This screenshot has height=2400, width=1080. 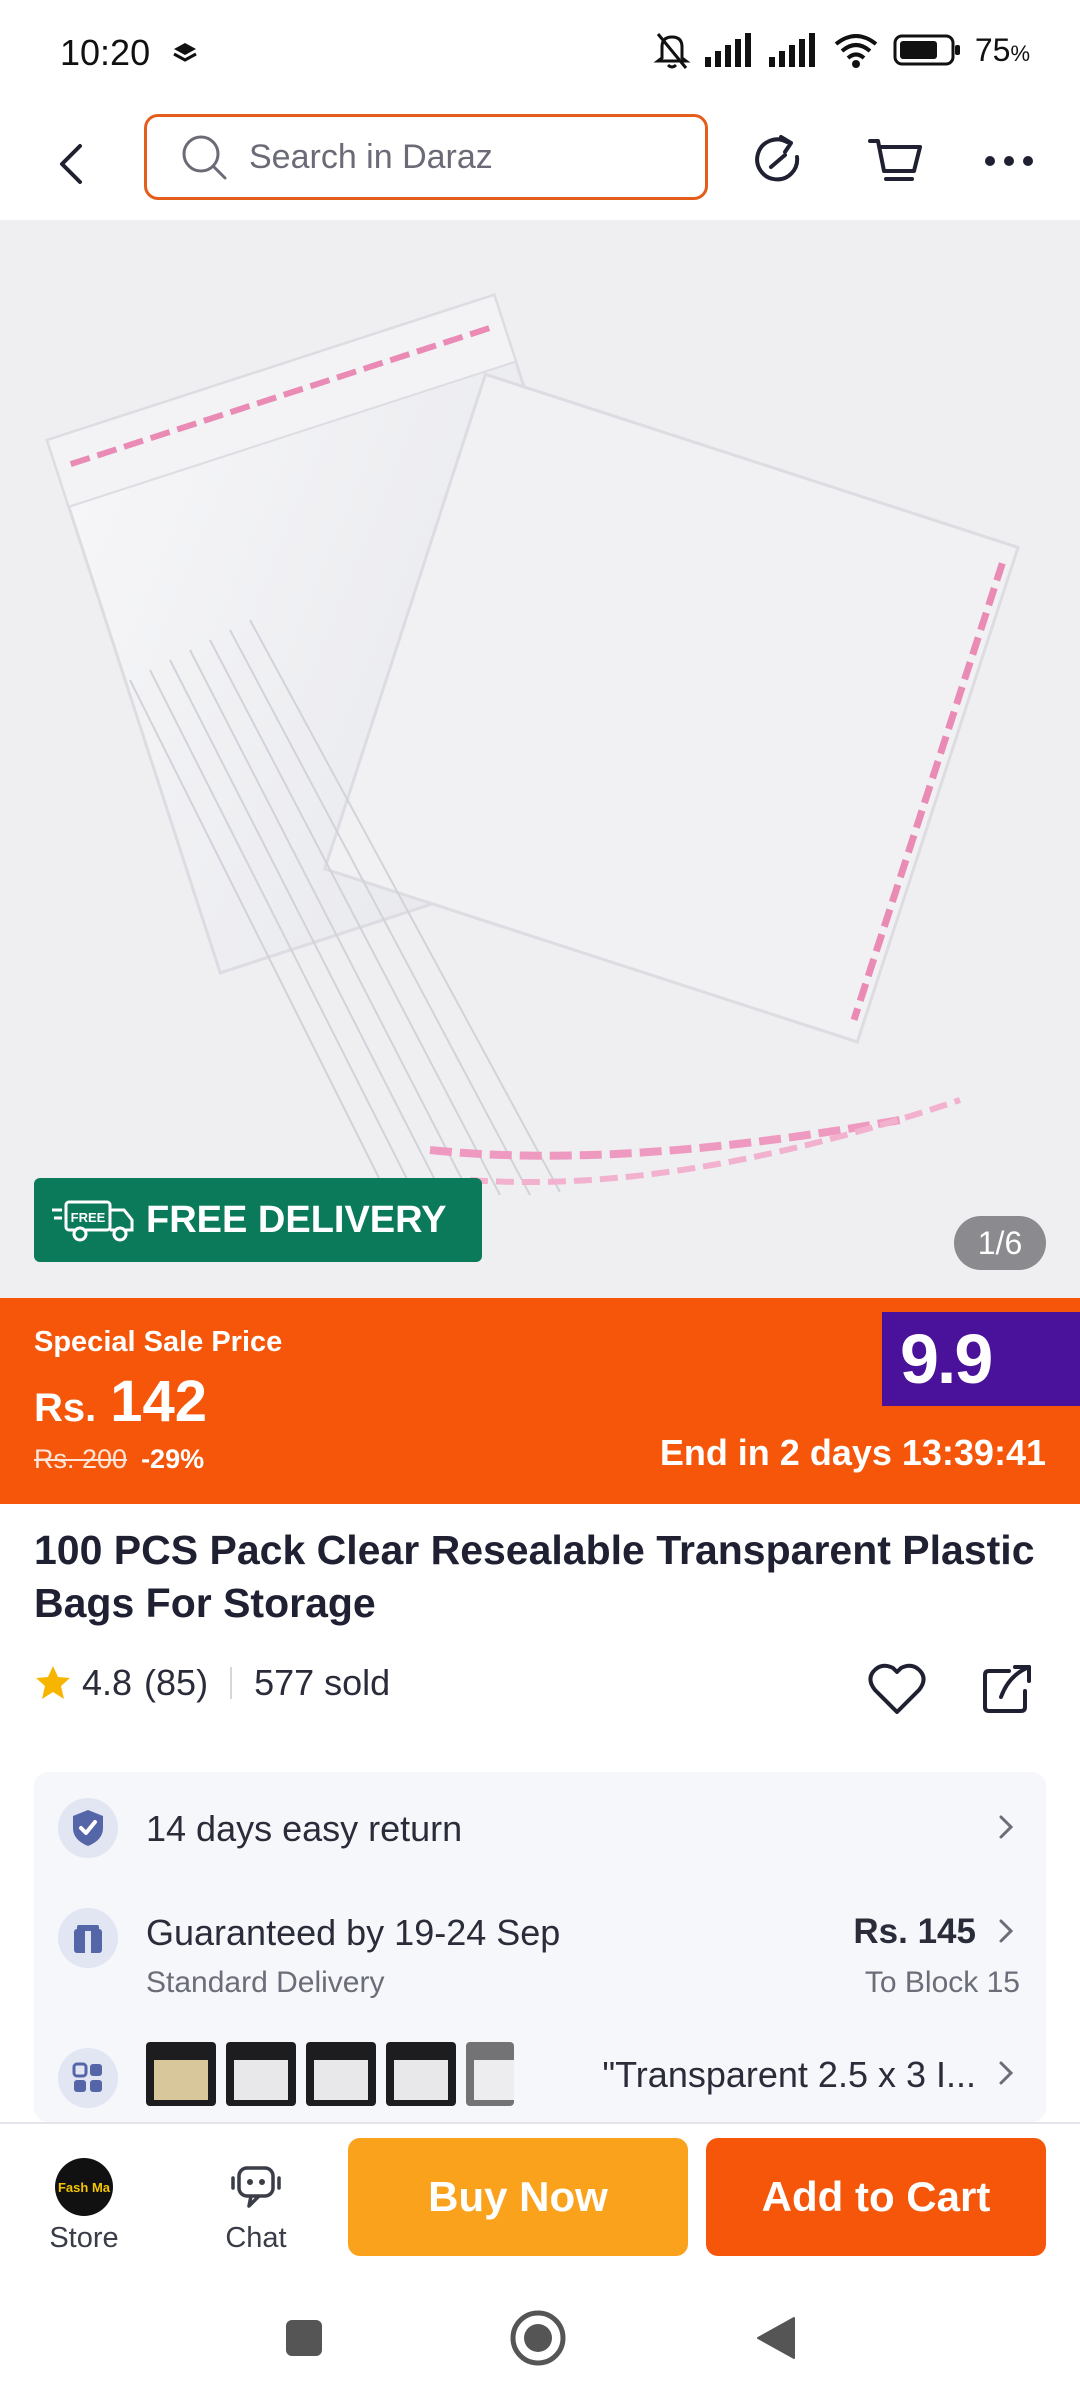 What do you see at coordinates (353, 1932) in the screenshot?
I see `delivery-title: Guaranteed by 19-24 Sep` at bounding box center [353, 1932].